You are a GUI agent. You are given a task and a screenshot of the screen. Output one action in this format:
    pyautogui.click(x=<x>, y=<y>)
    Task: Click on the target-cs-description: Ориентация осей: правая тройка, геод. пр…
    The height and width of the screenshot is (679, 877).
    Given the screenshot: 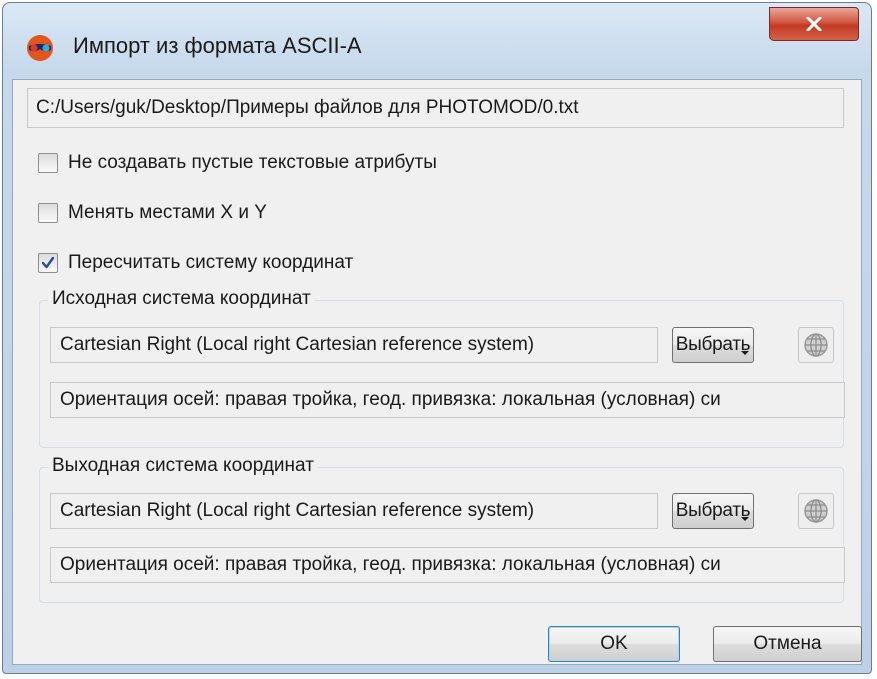 What is the action you would take?
    pyautogui.click(x=447, y=565)
    